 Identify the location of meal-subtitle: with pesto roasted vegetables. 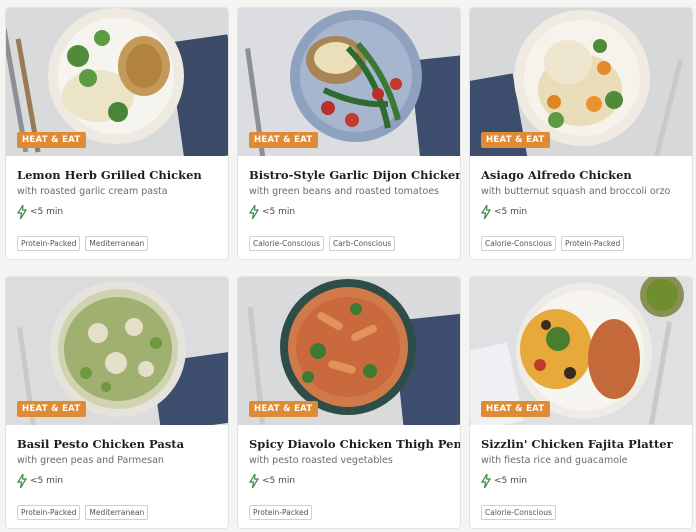
(321, 460).